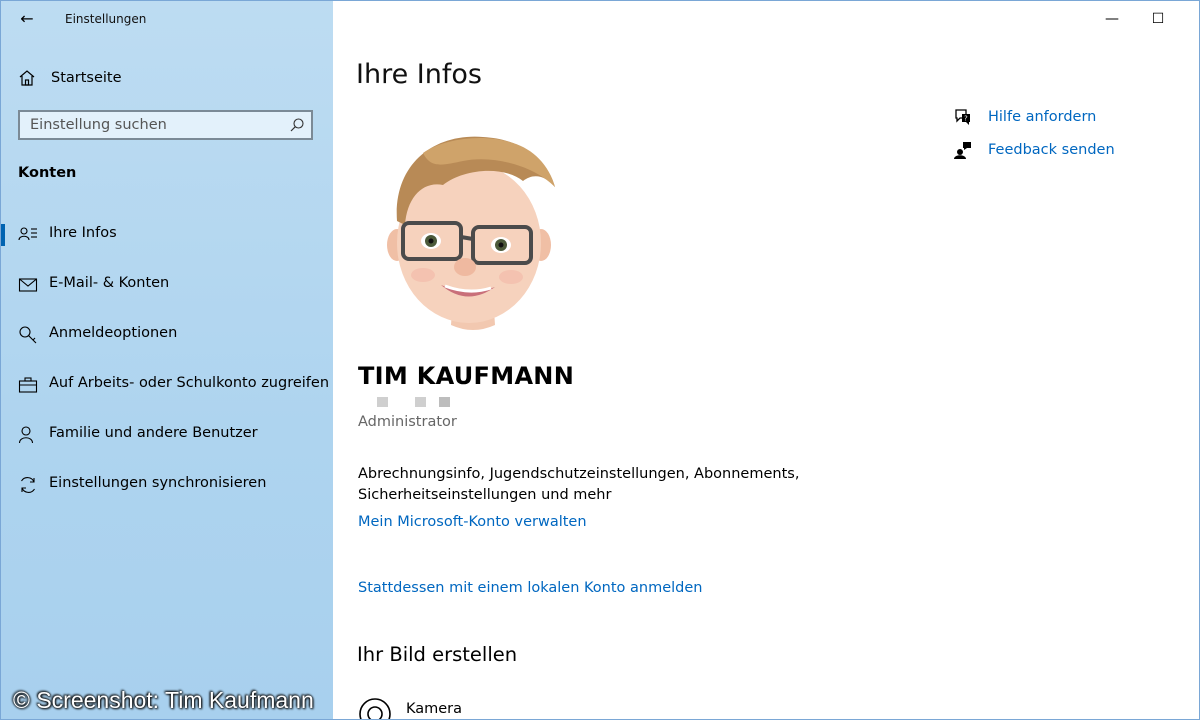  I want to click on get-help-link: ? Hilfe anfordern, so click(1024, 117).